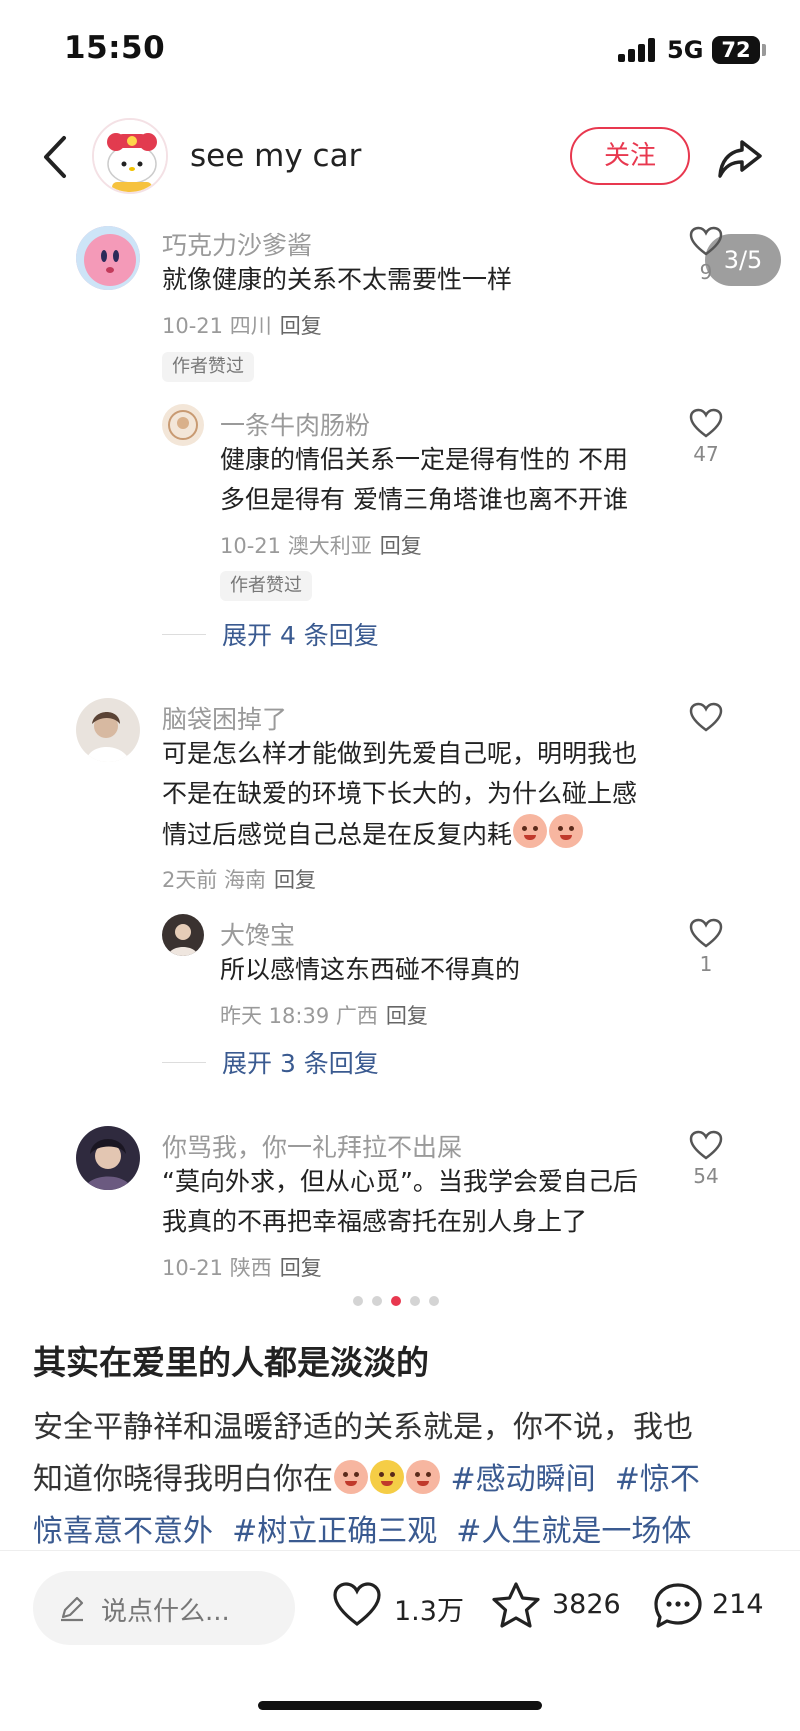 The height and width of the screenshot is (1731, 800). I want to click on favorite-post-button: 3826, so click(555, 1607).